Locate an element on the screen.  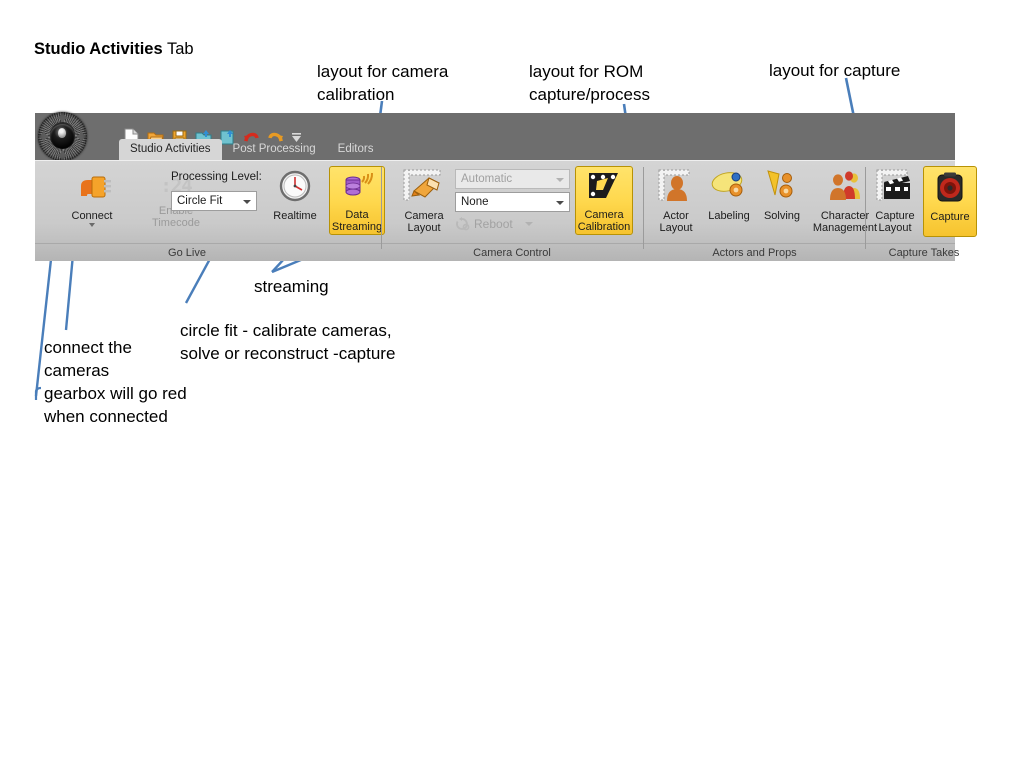
processing-level-combo: Circle Fit is located at coordinates (214, 201).